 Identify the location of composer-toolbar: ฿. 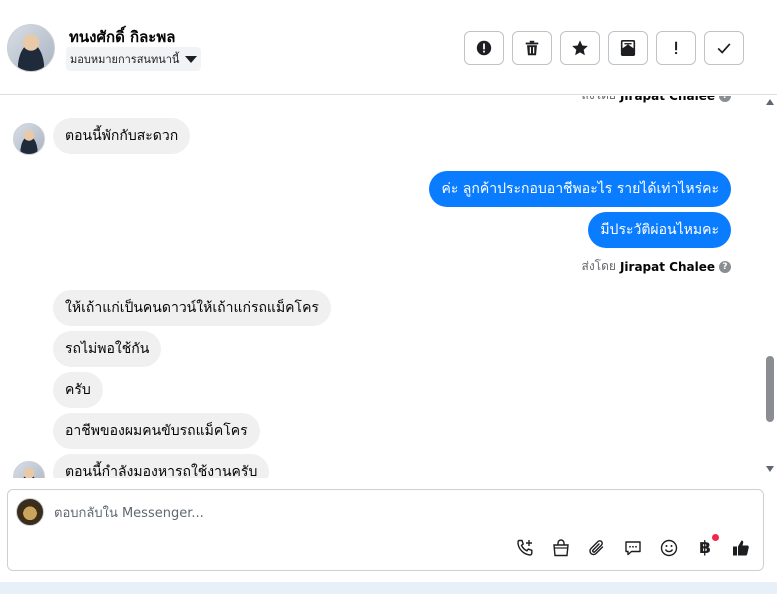
(633, 547).